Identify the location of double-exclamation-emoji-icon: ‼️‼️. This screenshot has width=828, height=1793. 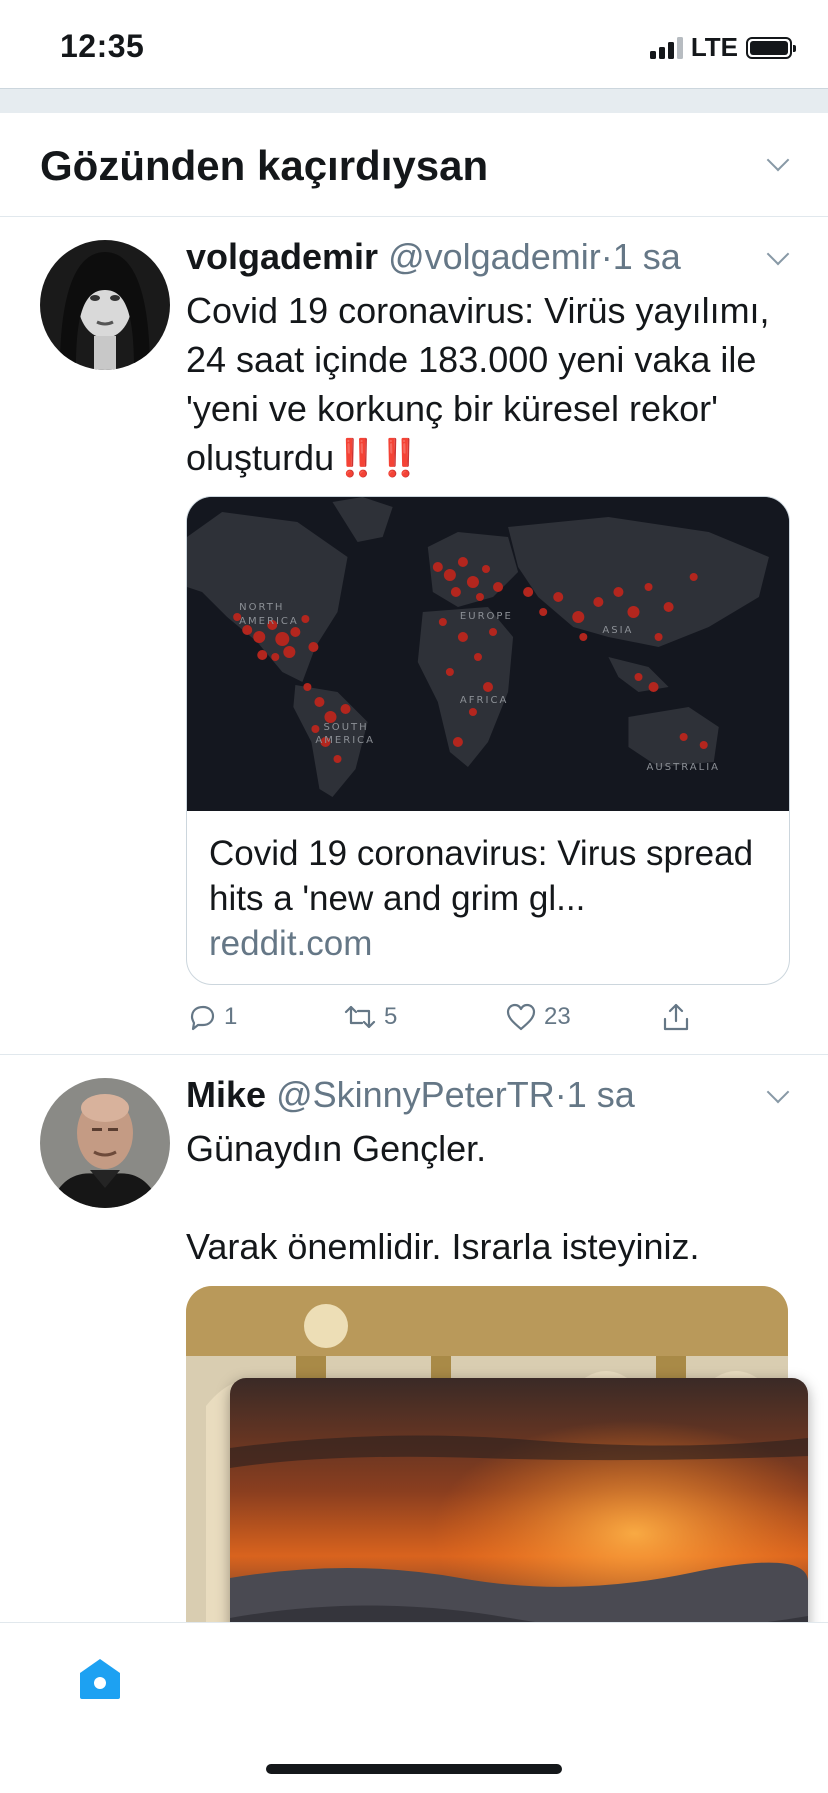
(378, 457).